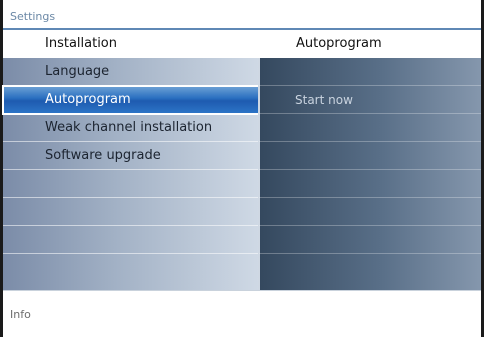 The height and width of the screenshot is (337, 484). Describe the element at coordinates (242, 290) in the screenshot. I see `info-divider` at that location.